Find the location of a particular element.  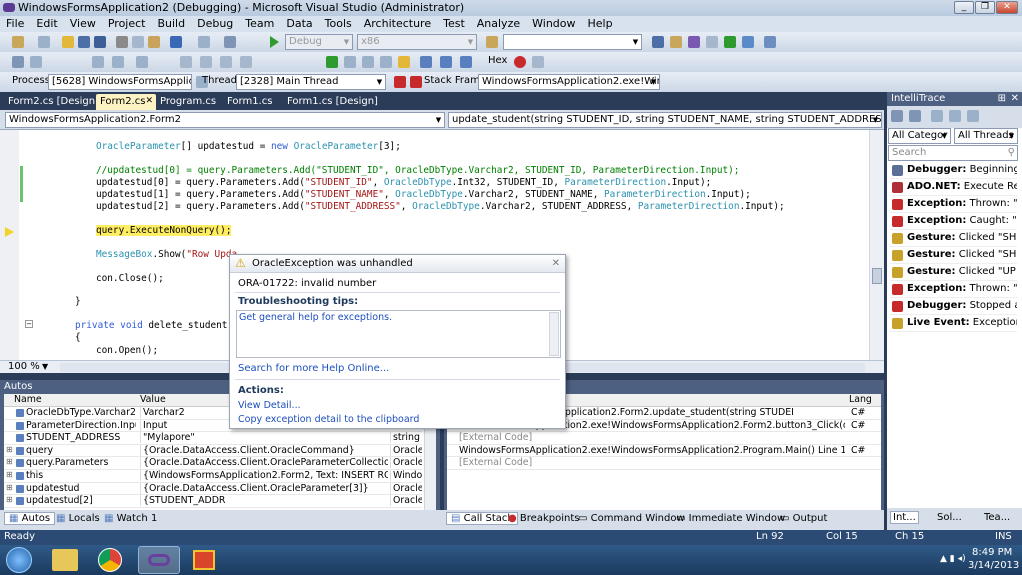

menu-window: Window is located at coordinates (553, 23).